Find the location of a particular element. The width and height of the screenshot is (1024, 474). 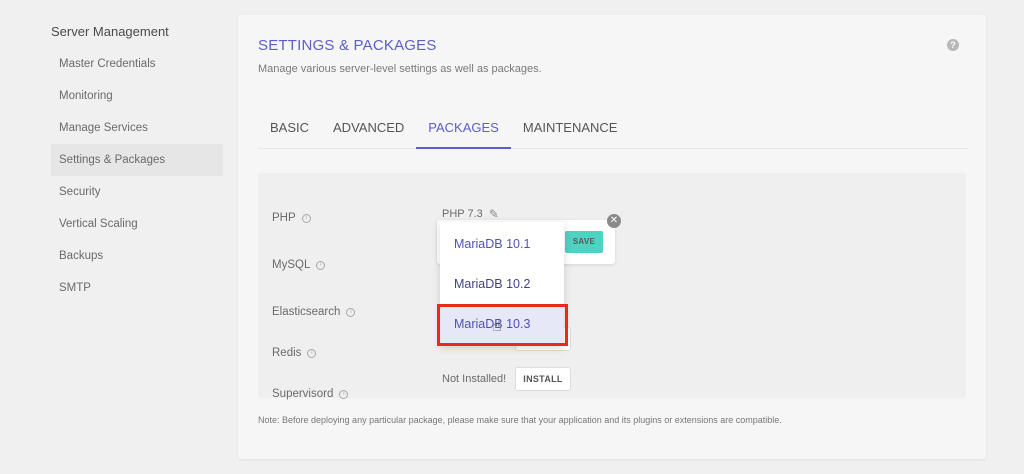

hand-cursor-icon: ☝ is located at coordinates (497, 326).